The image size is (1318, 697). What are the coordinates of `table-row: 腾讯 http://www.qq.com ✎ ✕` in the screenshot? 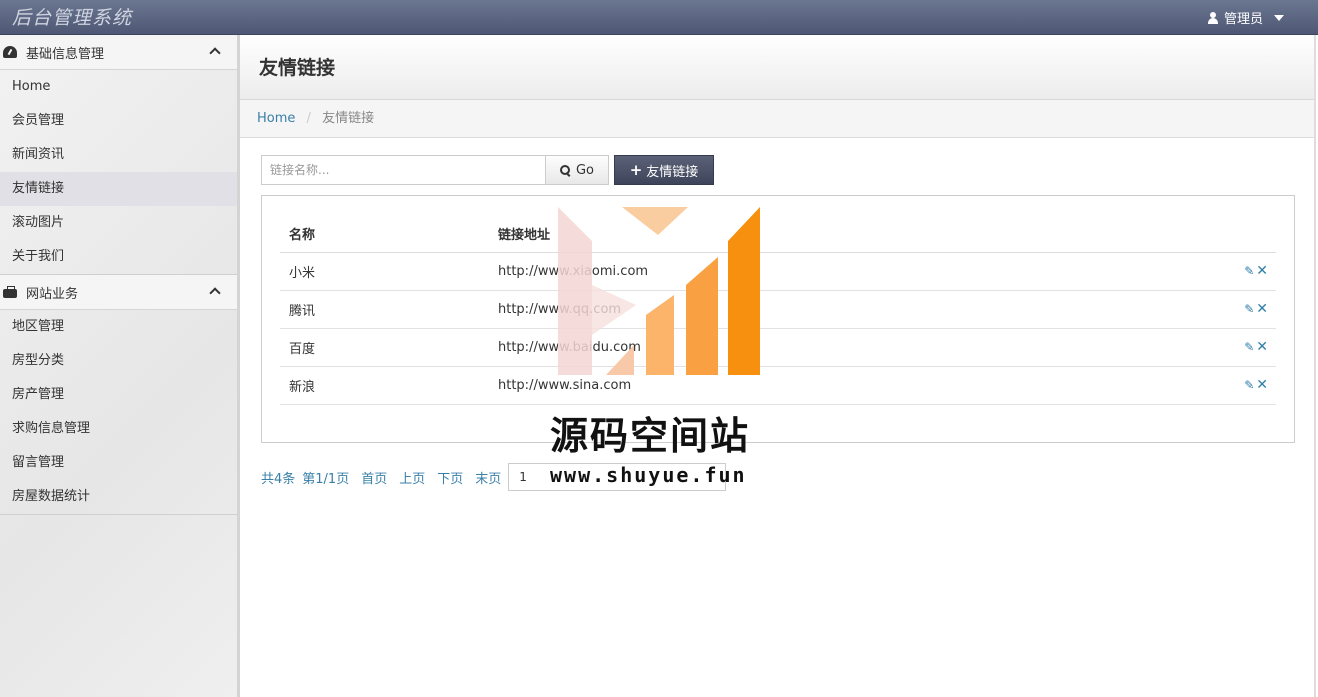 It's located at (778, 309).